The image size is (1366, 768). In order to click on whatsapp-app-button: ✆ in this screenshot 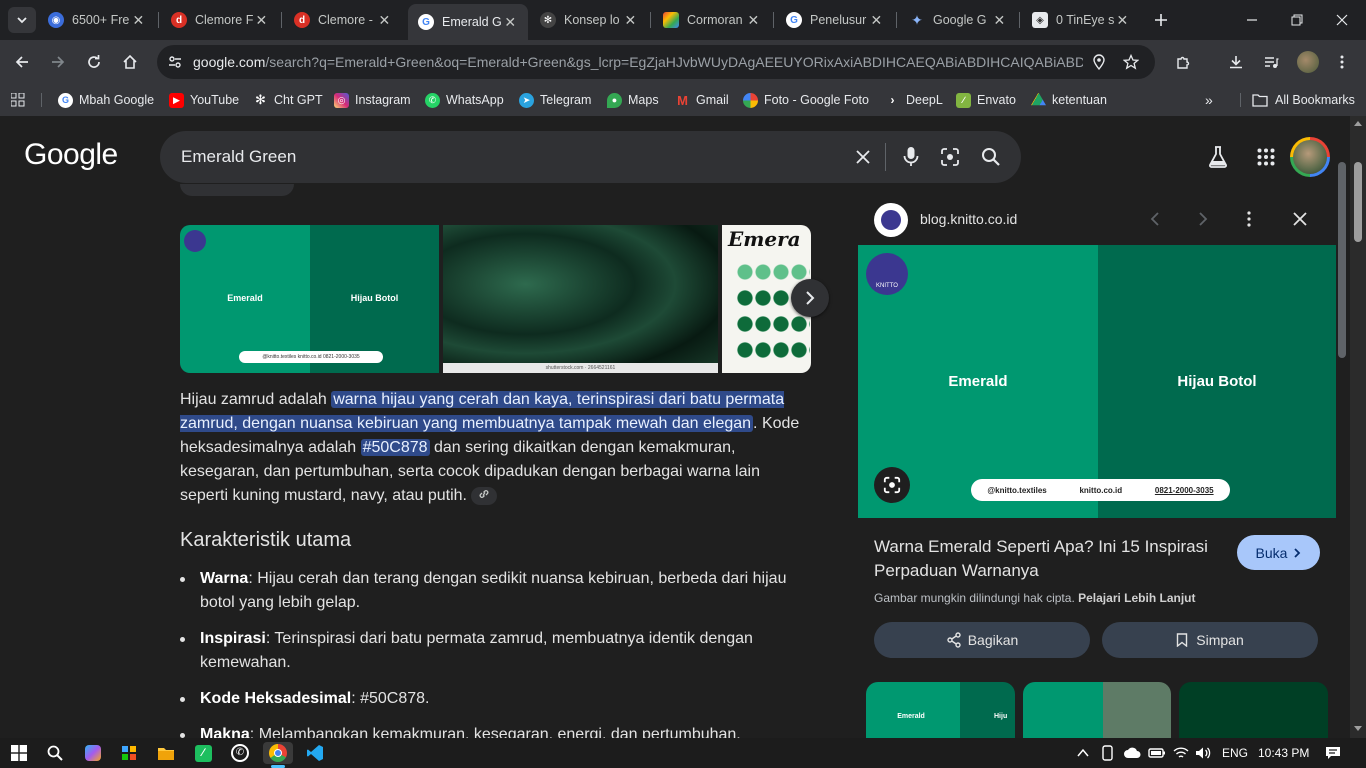, I will do `click(240, 753)`.